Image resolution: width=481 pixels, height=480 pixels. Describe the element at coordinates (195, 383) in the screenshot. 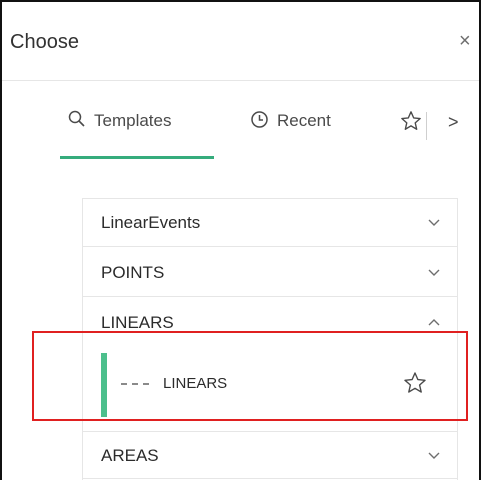

I see `template-item-label: LINEARS` at that location.